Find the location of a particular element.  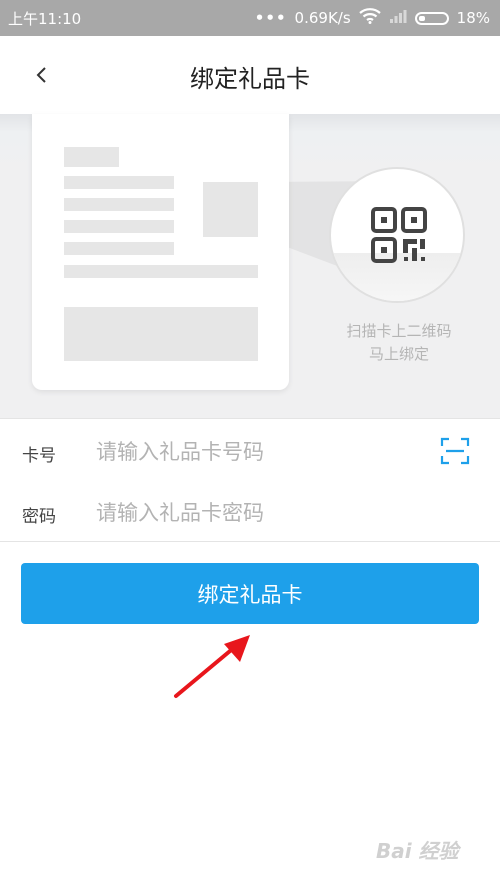

nav-bar: 绑定礼品卡 is located at coordinates (250, 75).